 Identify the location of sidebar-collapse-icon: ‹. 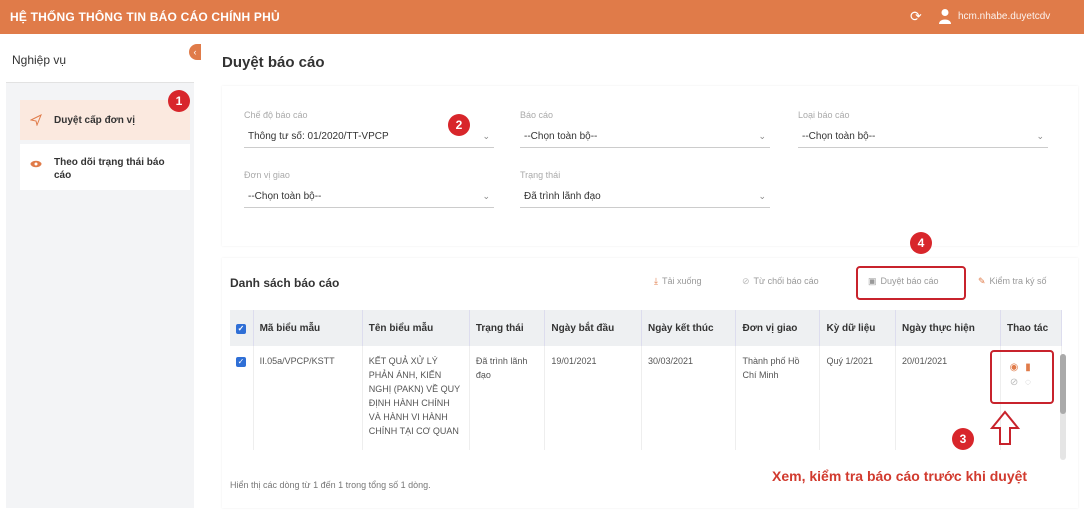
(195, 52).